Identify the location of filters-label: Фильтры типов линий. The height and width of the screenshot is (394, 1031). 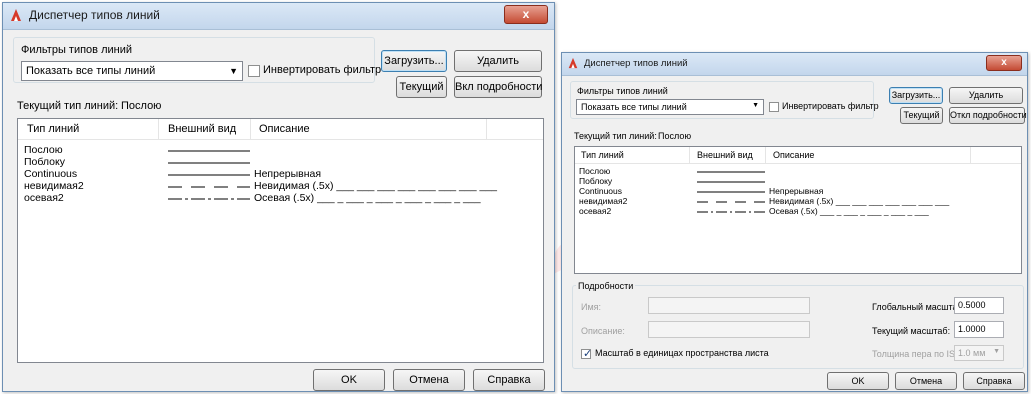
(622, 91).